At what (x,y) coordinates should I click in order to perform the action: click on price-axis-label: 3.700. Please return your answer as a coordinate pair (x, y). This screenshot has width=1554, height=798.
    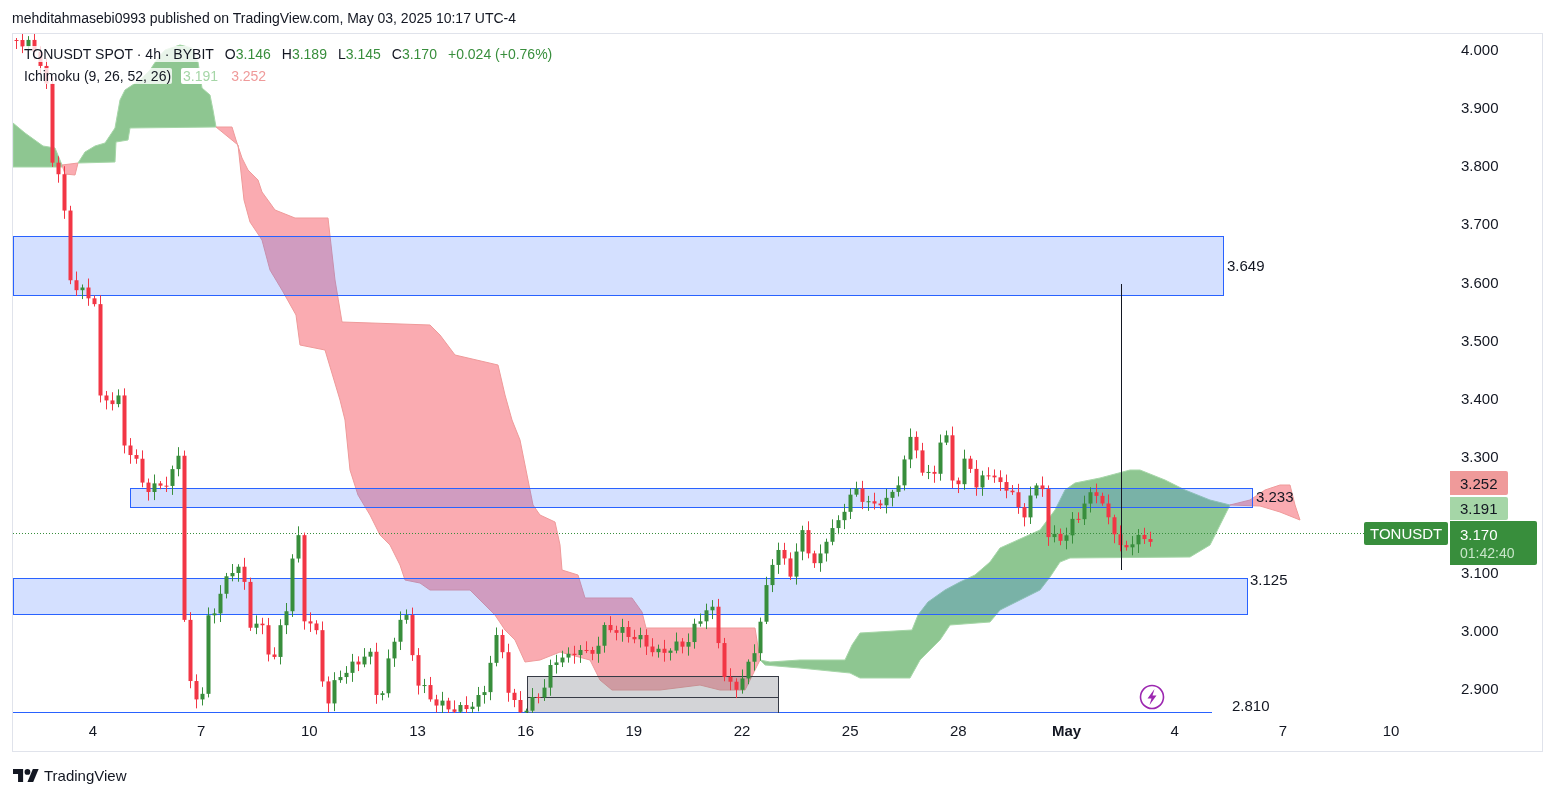
    Looking at the image, I should click on (1480, 224).